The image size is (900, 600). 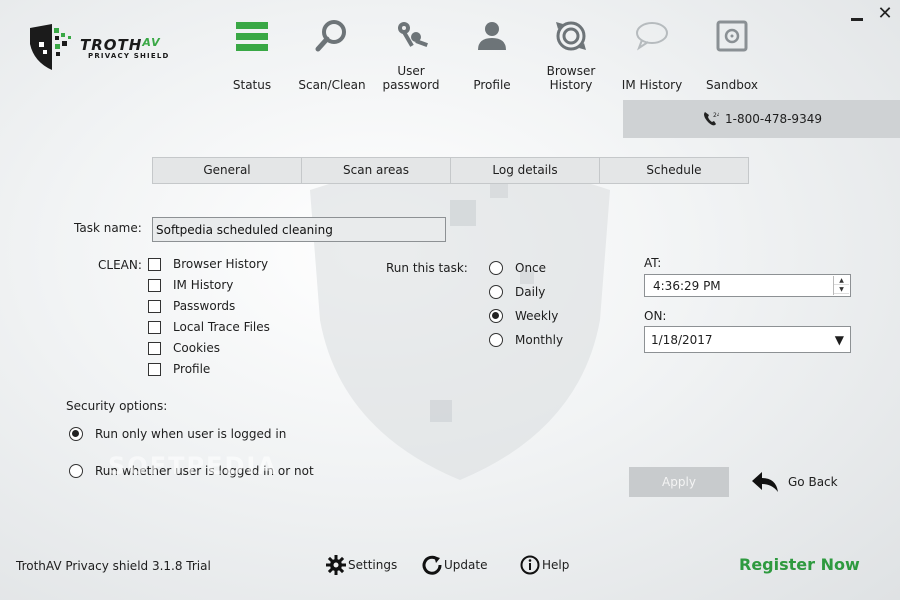 What do you see at coordinates (192, 369) in the screenshot?
I see `checkbox-label: Profile` at bounding box center [192, 369].